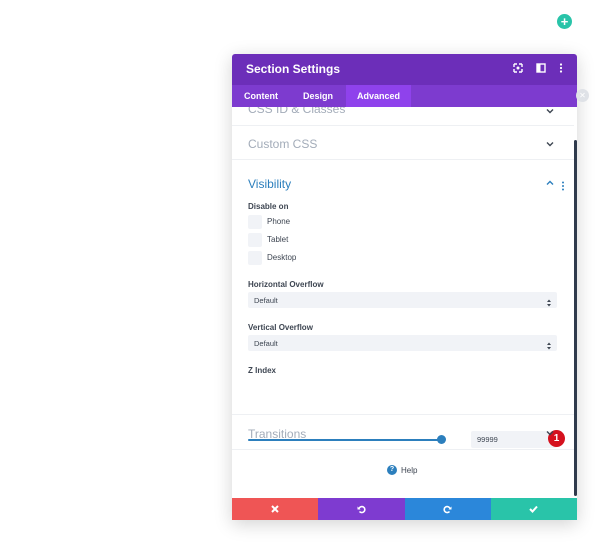 The image size is (610, 548). I want to click on modal-footer, so click(404, 509).